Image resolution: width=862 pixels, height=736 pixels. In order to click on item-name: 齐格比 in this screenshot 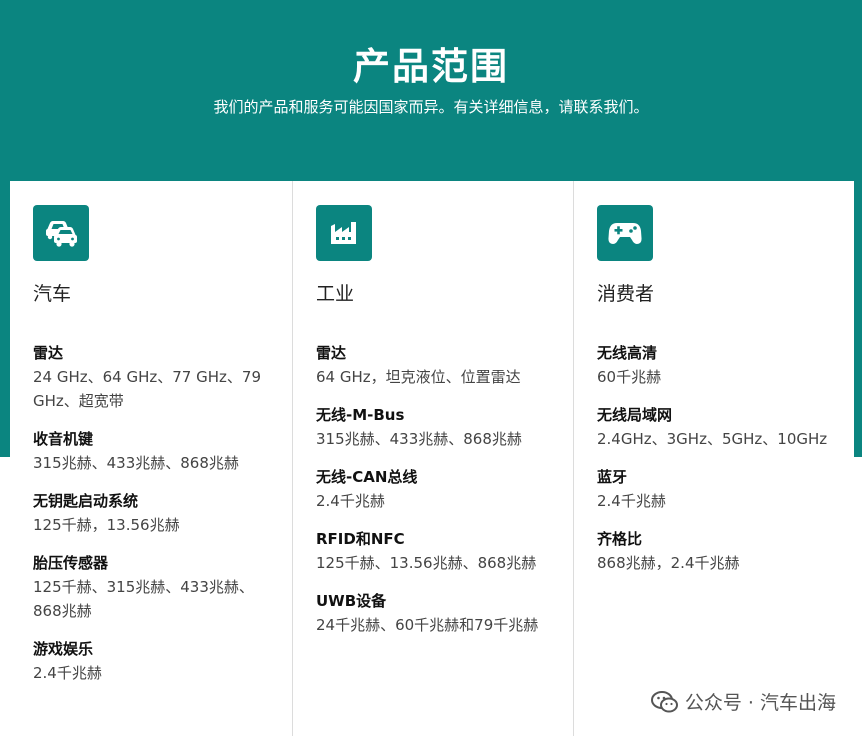, I will do `click(620, 539)`.